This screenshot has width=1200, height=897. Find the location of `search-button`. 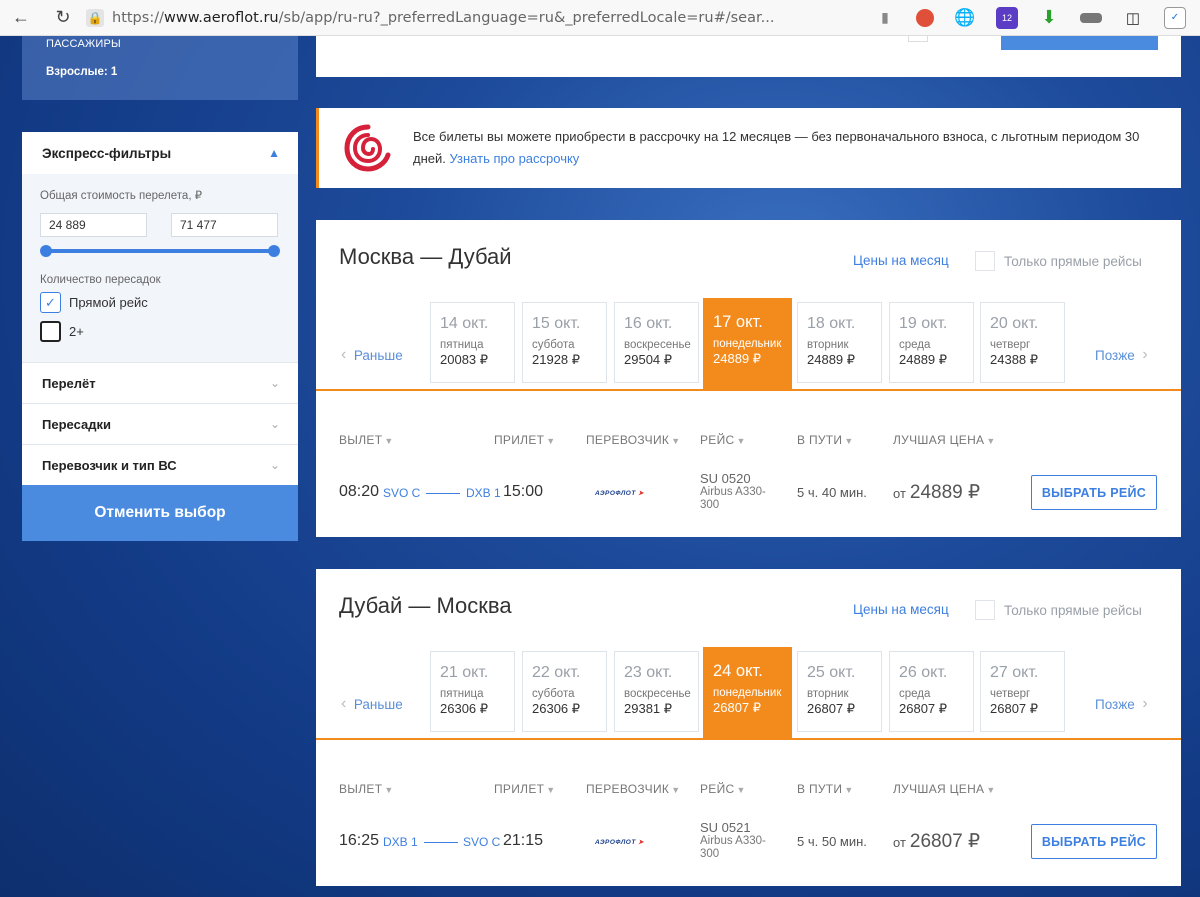

search-button is located at coordinates (1079, 43).